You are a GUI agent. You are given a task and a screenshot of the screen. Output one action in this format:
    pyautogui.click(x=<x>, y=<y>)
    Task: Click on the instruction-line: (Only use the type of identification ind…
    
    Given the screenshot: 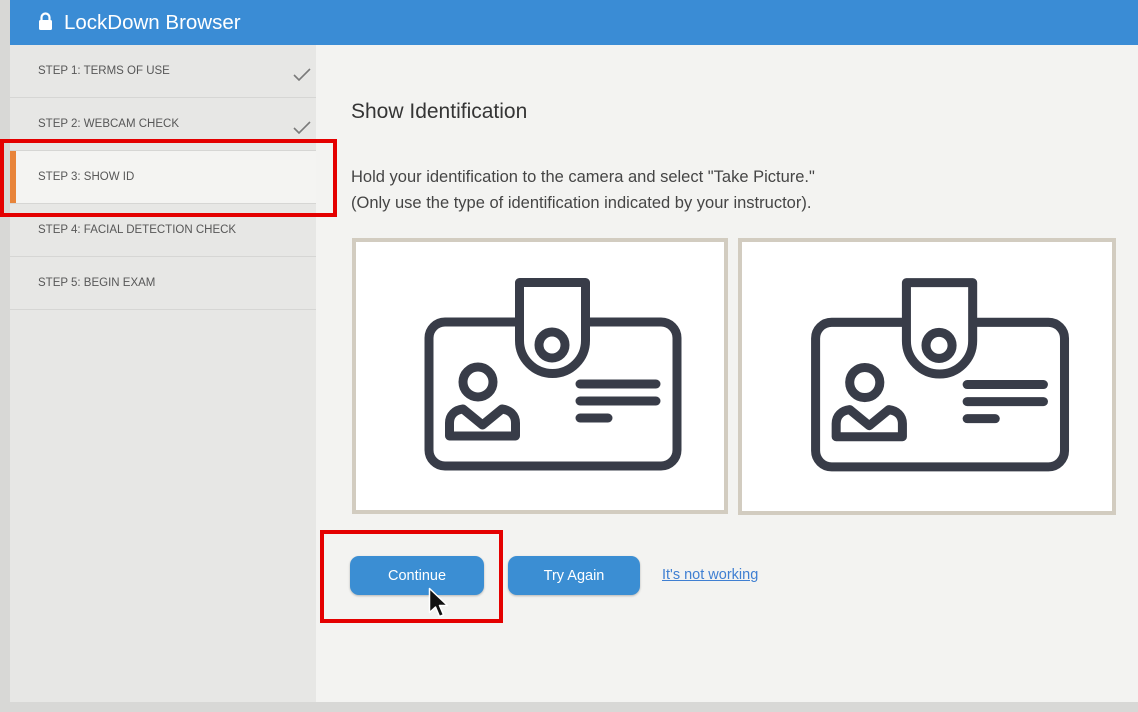 What is the action you would take?
    pyautogui.click(x=581, y=203)
    